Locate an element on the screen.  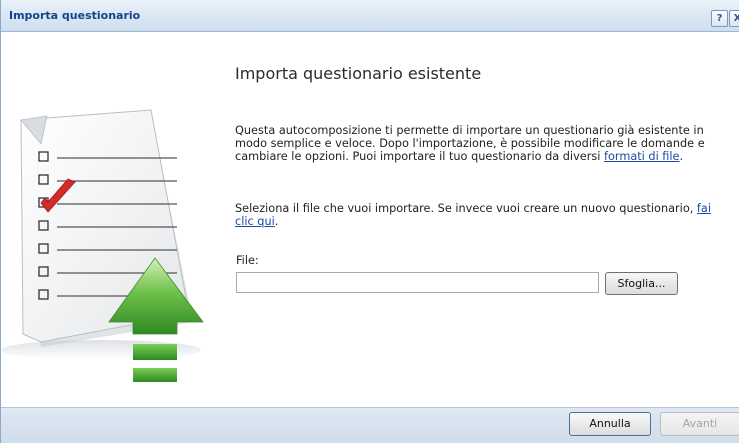
close-button: X is located at coordinates (734, 18).